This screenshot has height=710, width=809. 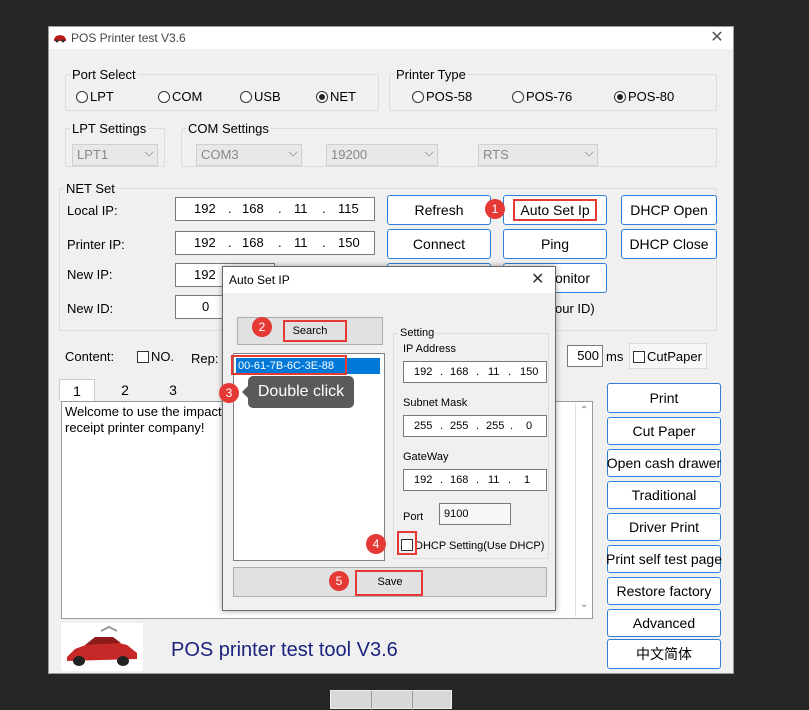 What do you see at coordinates (417, 333) in the screenshot?
I see `setting-legend: Setting` at bounding box center [417, 333].